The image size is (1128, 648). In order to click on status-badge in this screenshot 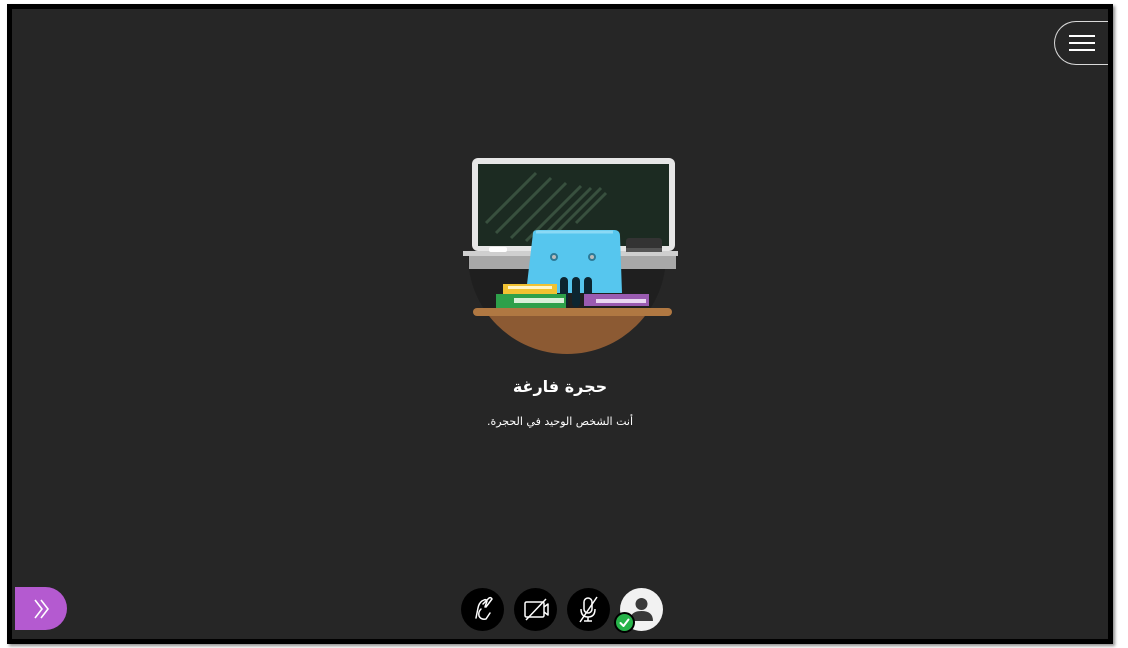, I will do `click(624, 622)`.